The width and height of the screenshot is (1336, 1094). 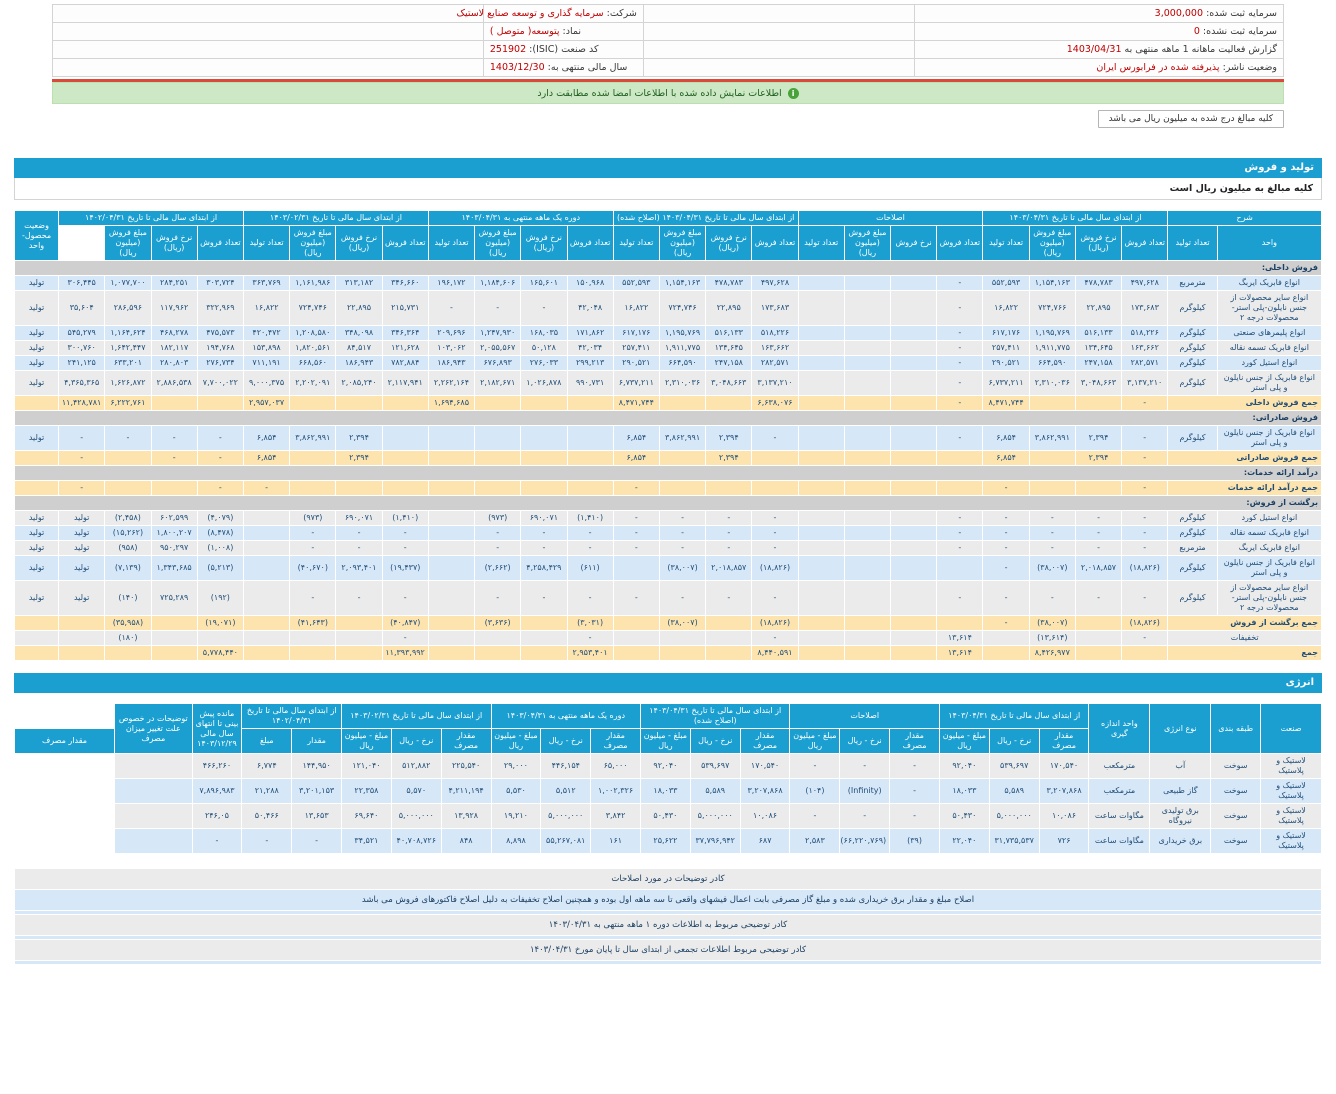 I want to click on energy-group-header: اصلاحات, so click(x=864, y=716).